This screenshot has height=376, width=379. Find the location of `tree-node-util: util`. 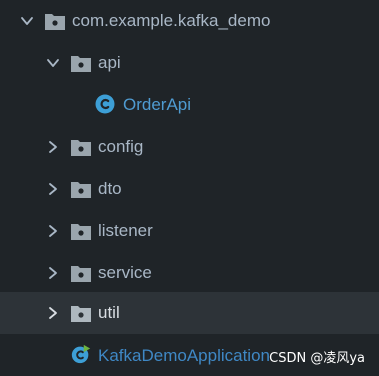

tree-node-util: util is located at coordinates (189, 313).